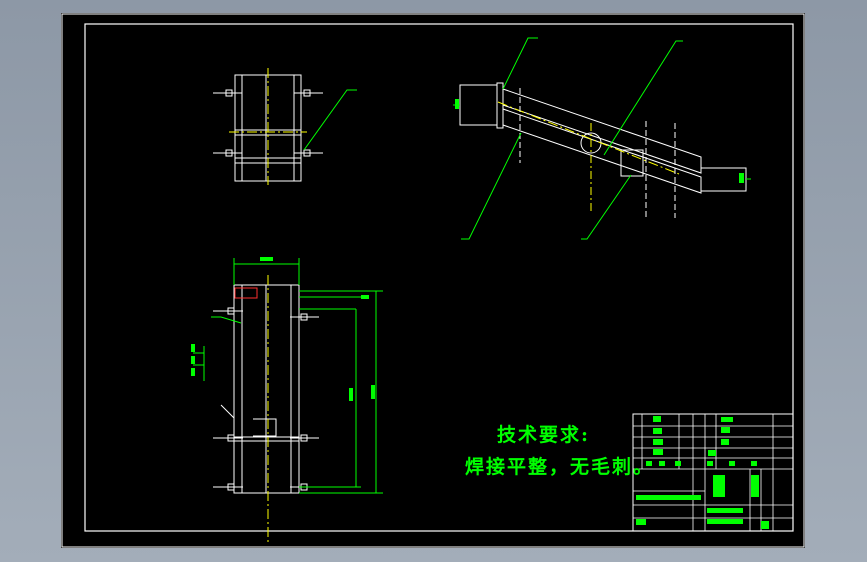 The image size is (867, 562). I want to click on front-view-dim-text-marks, so click(283, 329).